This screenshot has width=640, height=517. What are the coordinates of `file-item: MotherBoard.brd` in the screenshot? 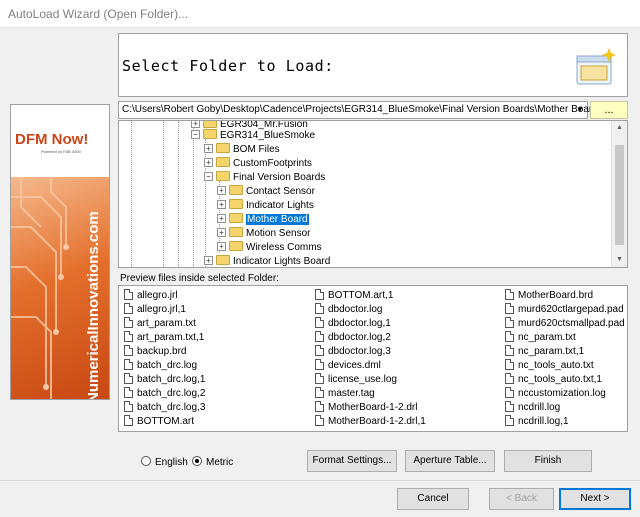 It's located at (549, 296).